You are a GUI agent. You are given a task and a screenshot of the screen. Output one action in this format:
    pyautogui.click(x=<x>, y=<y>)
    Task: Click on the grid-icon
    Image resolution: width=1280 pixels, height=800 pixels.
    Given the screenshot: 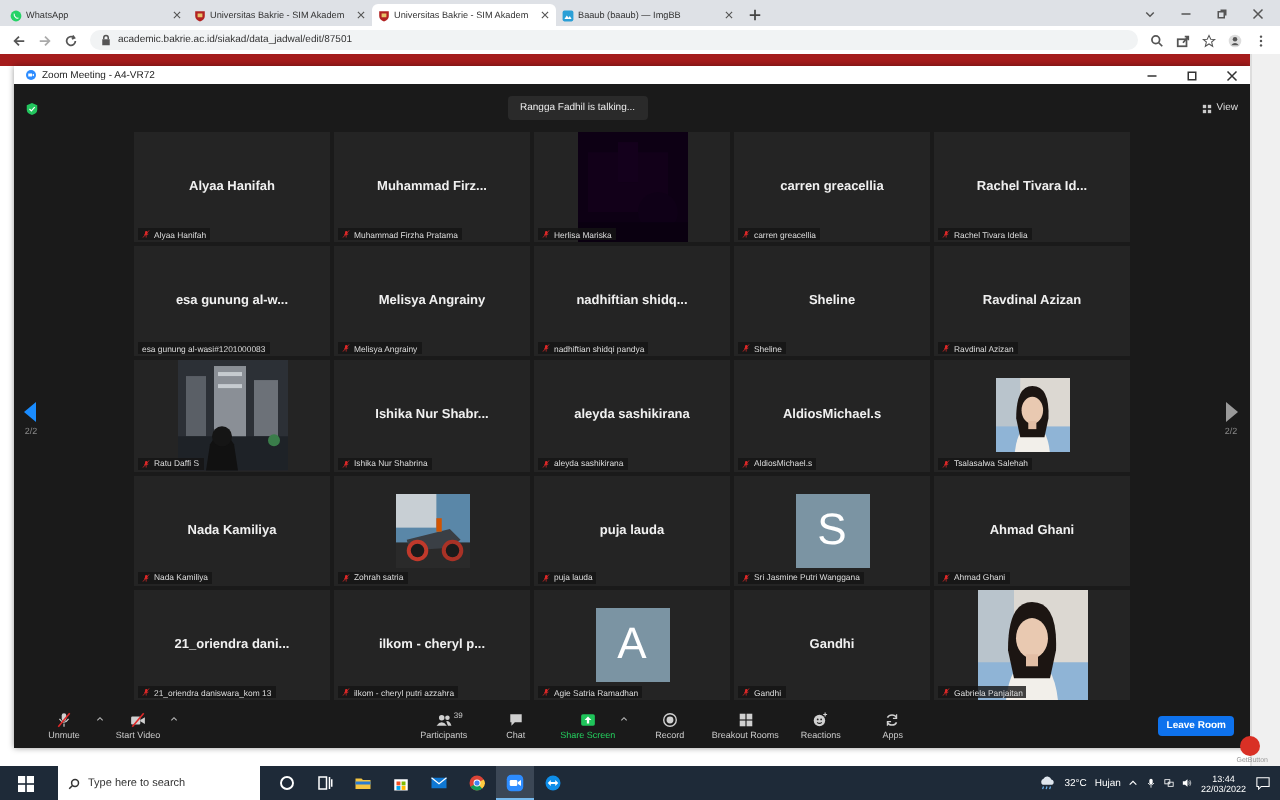 What is the action you would take?
    pyautogui.click(x=1207, y=108)
    